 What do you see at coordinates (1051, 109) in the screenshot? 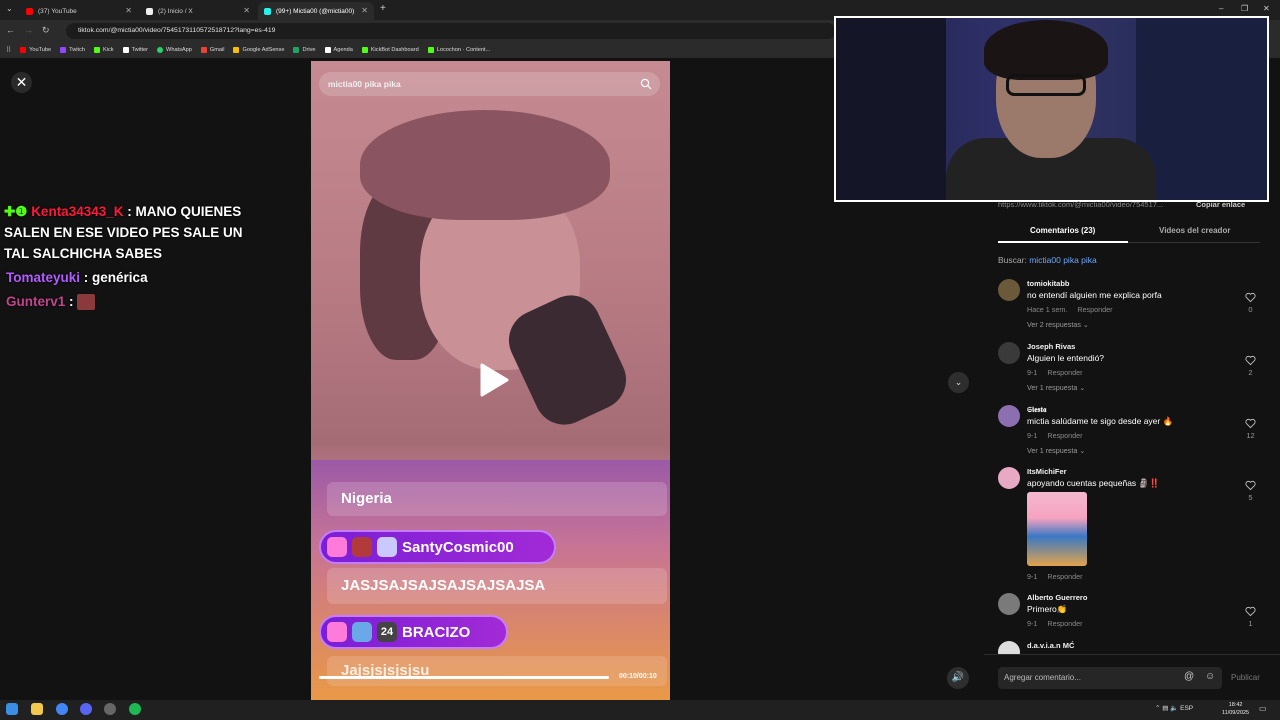
I see `webcam-overlay` at bounding box center [1051, 109].